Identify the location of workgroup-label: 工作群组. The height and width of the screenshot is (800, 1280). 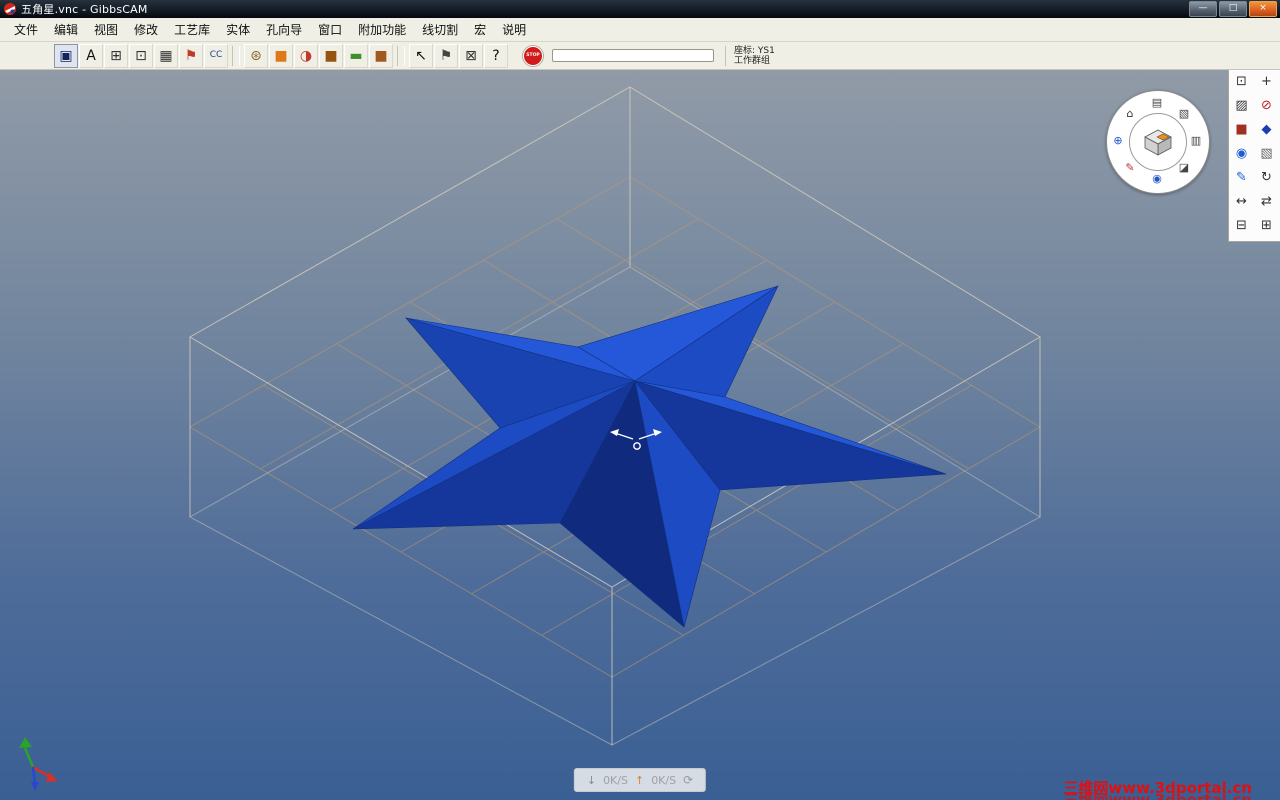
(752, 60).